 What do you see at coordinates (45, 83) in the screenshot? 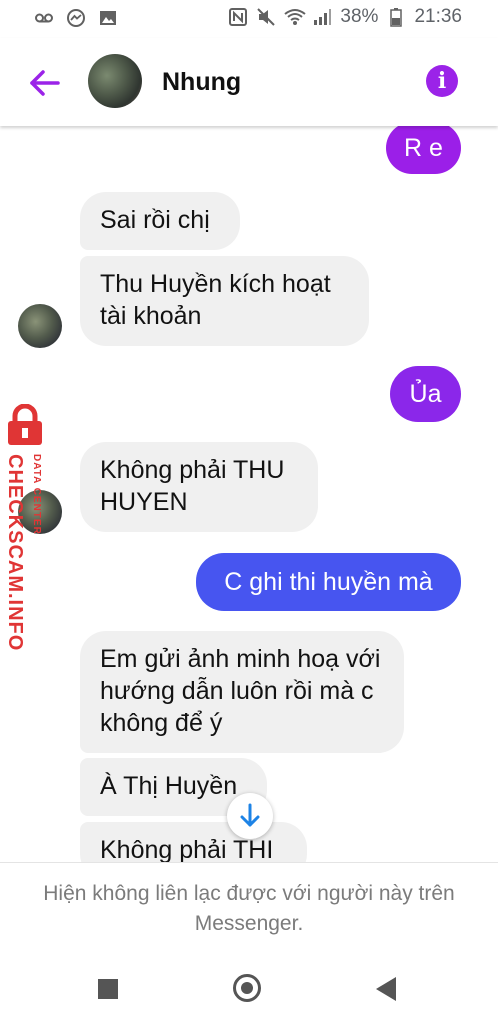
I see `back-arrow-icon` at bounding box center [45, 83].